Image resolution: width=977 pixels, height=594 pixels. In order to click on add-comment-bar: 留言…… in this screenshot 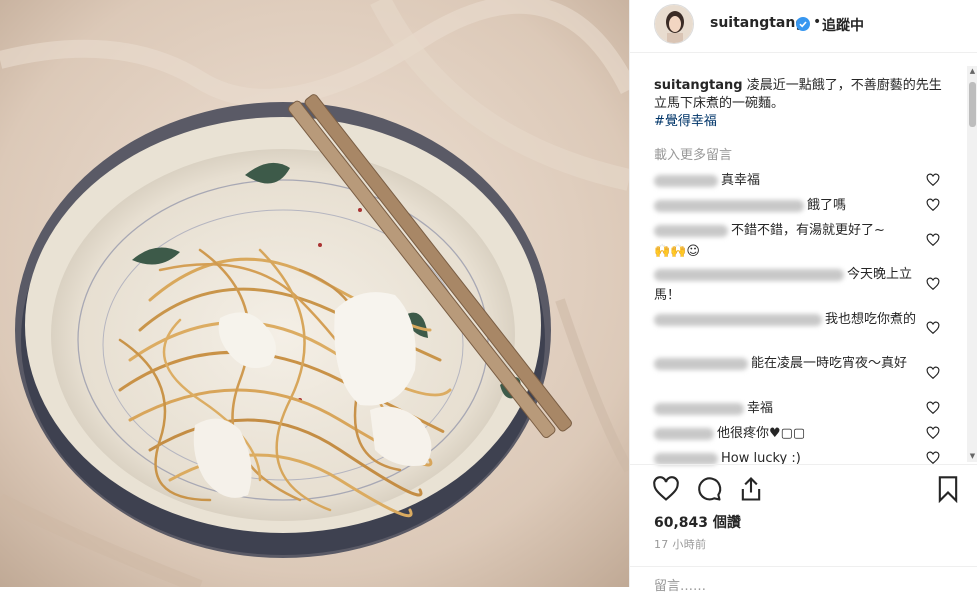, I will do `click(803, 580)`.